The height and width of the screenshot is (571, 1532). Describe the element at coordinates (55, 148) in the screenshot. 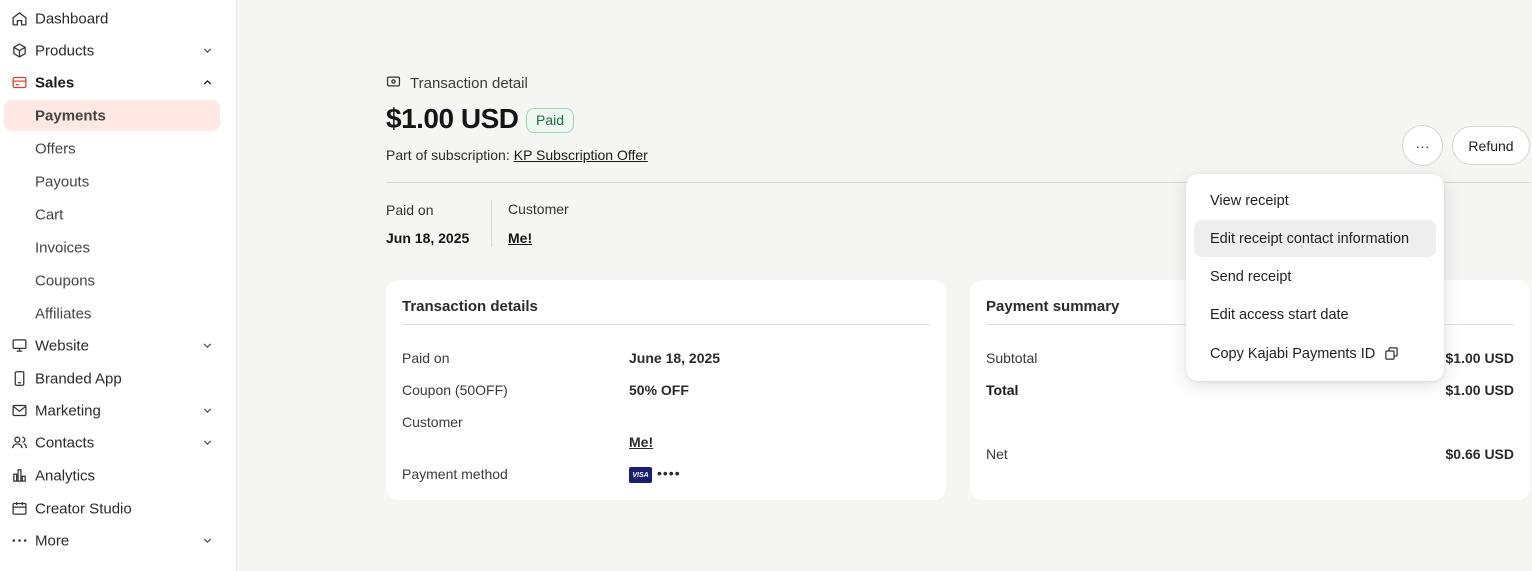

I see `sidebar-item-label: Offers` at that location.